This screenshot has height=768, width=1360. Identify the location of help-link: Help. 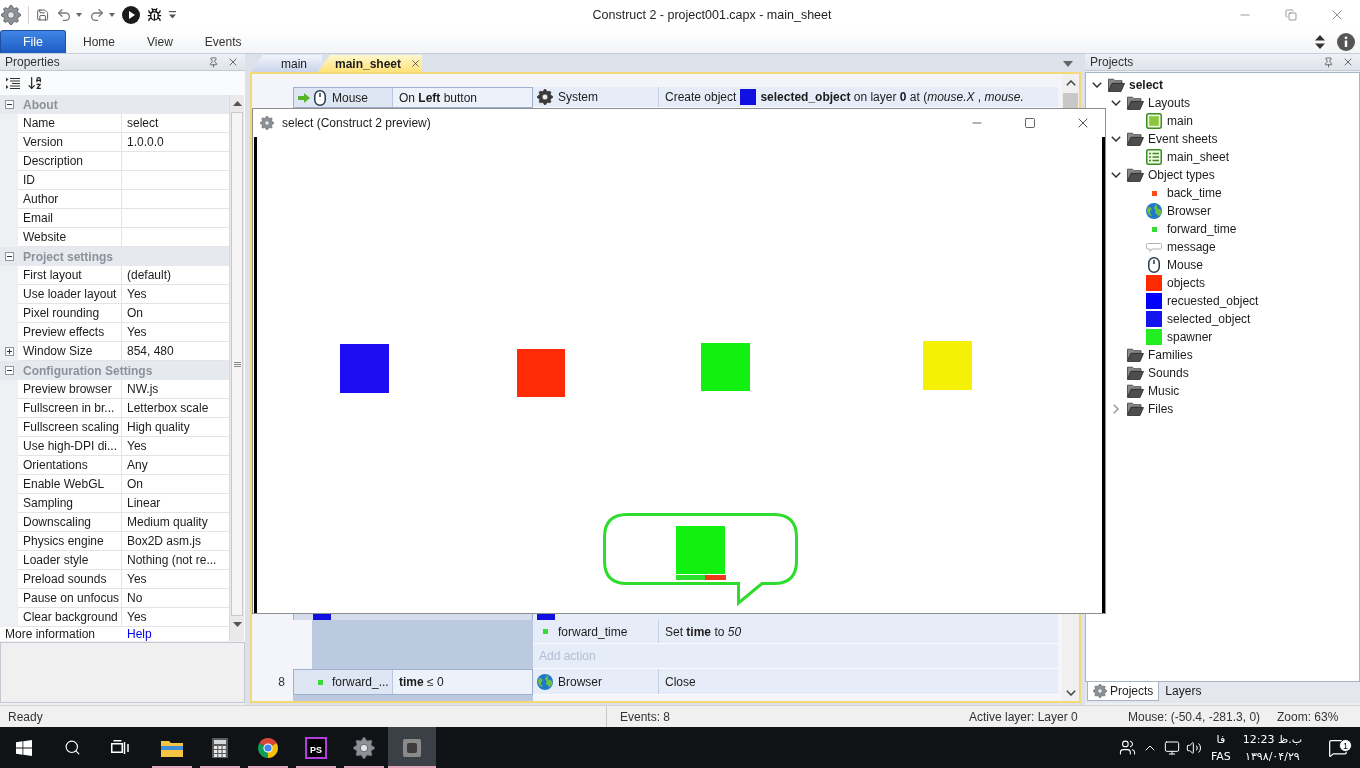
(137, 634).